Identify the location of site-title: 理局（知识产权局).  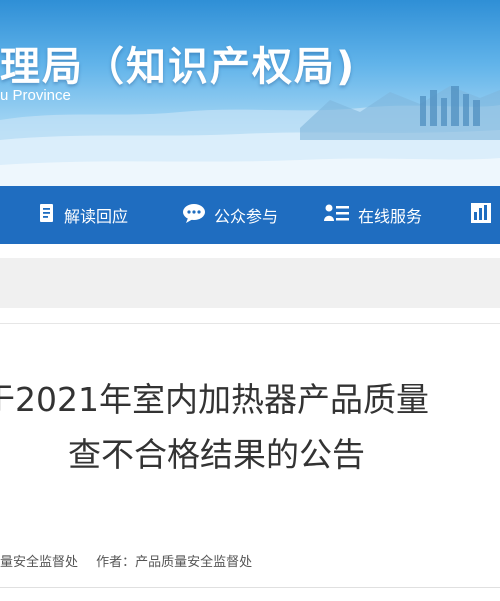
(178, 67).